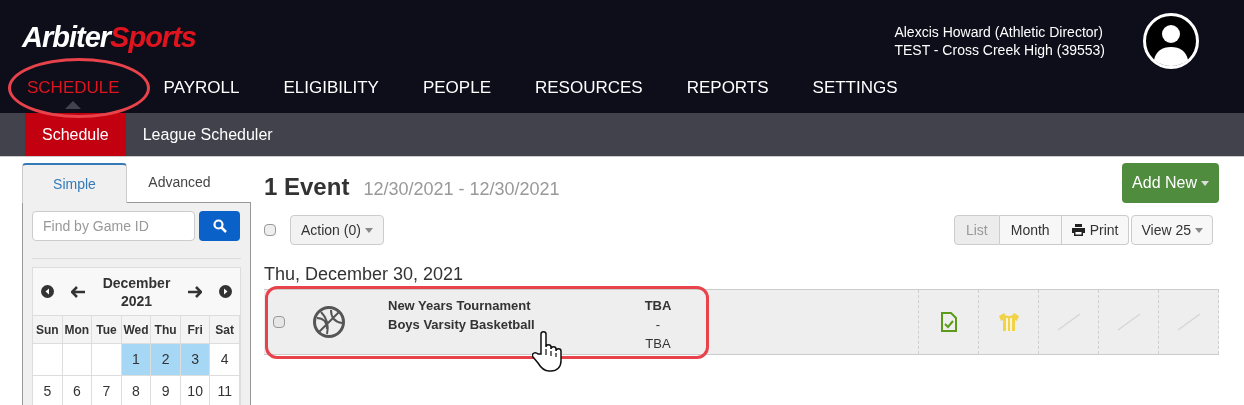 Image resolution: width=1244 pixels, height=405 pixels. I want to click on game-id-search-field: Find by Game ID, so click(113, 226).